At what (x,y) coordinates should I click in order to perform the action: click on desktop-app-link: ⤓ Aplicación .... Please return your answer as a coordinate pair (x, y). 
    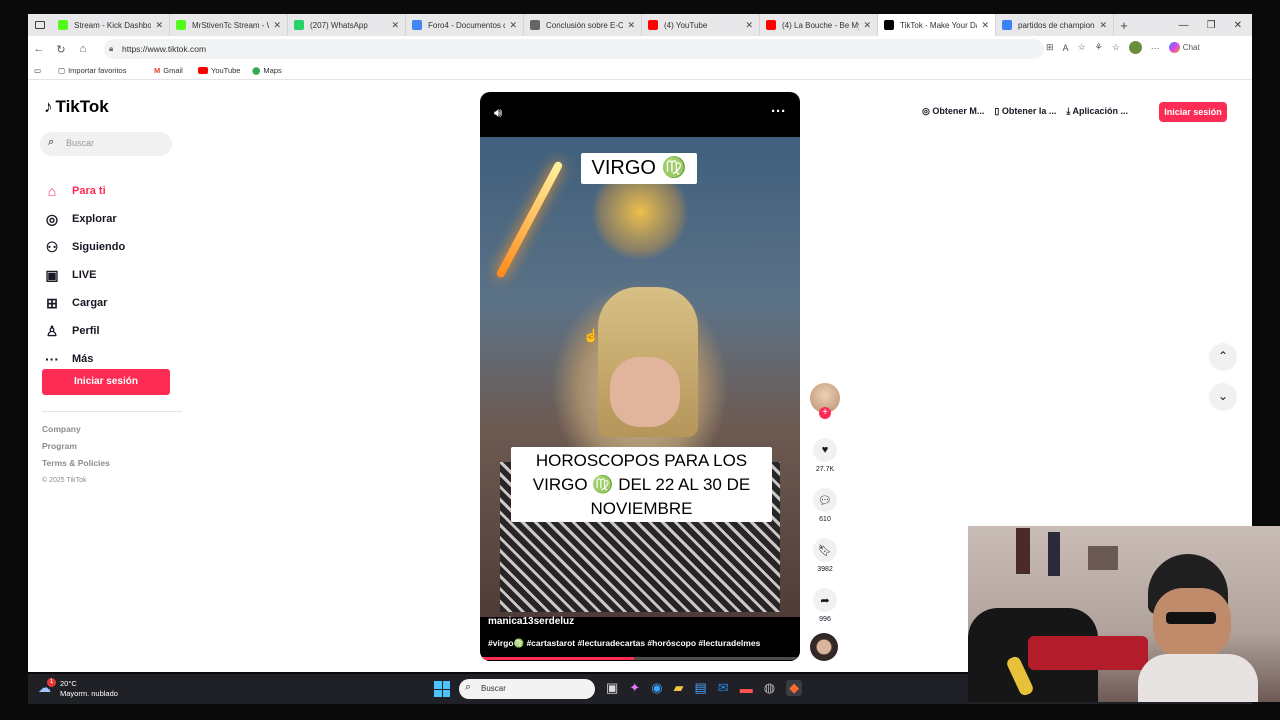
    Looking at the image, I should click on (1097, 111).